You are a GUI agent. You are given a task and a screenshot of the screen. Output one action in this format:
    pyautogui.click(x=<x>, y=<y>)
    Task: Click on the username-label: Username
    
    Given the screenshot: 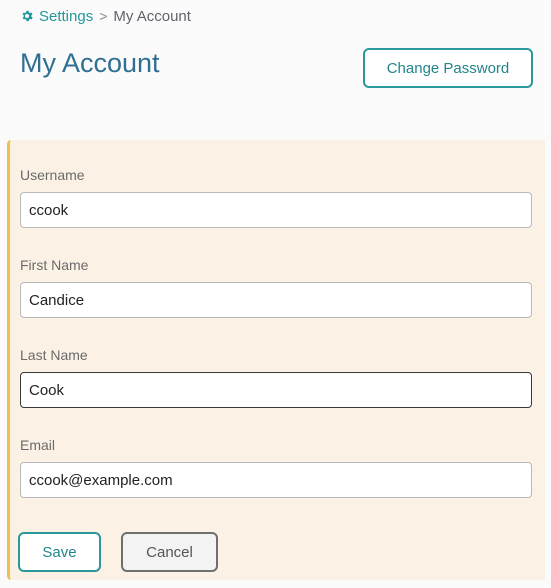 What is the action you would take?
    pyautogui.click(x=52, y=175)
    